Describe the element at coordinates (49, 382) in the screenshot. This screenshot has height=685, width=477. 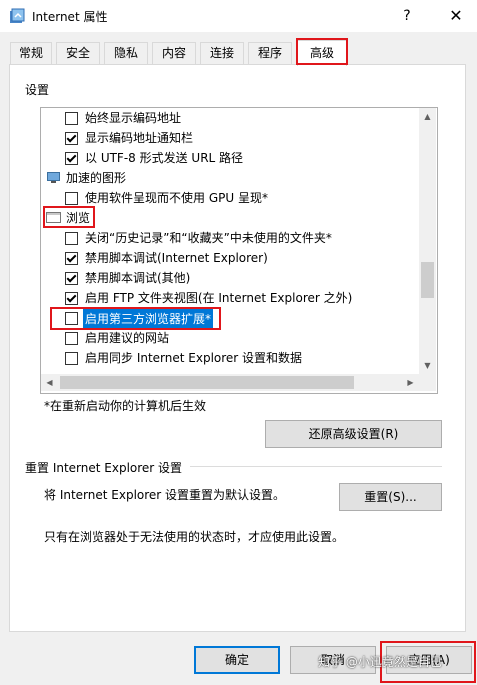
I see `scroll-left-icon: ◀` at that location.